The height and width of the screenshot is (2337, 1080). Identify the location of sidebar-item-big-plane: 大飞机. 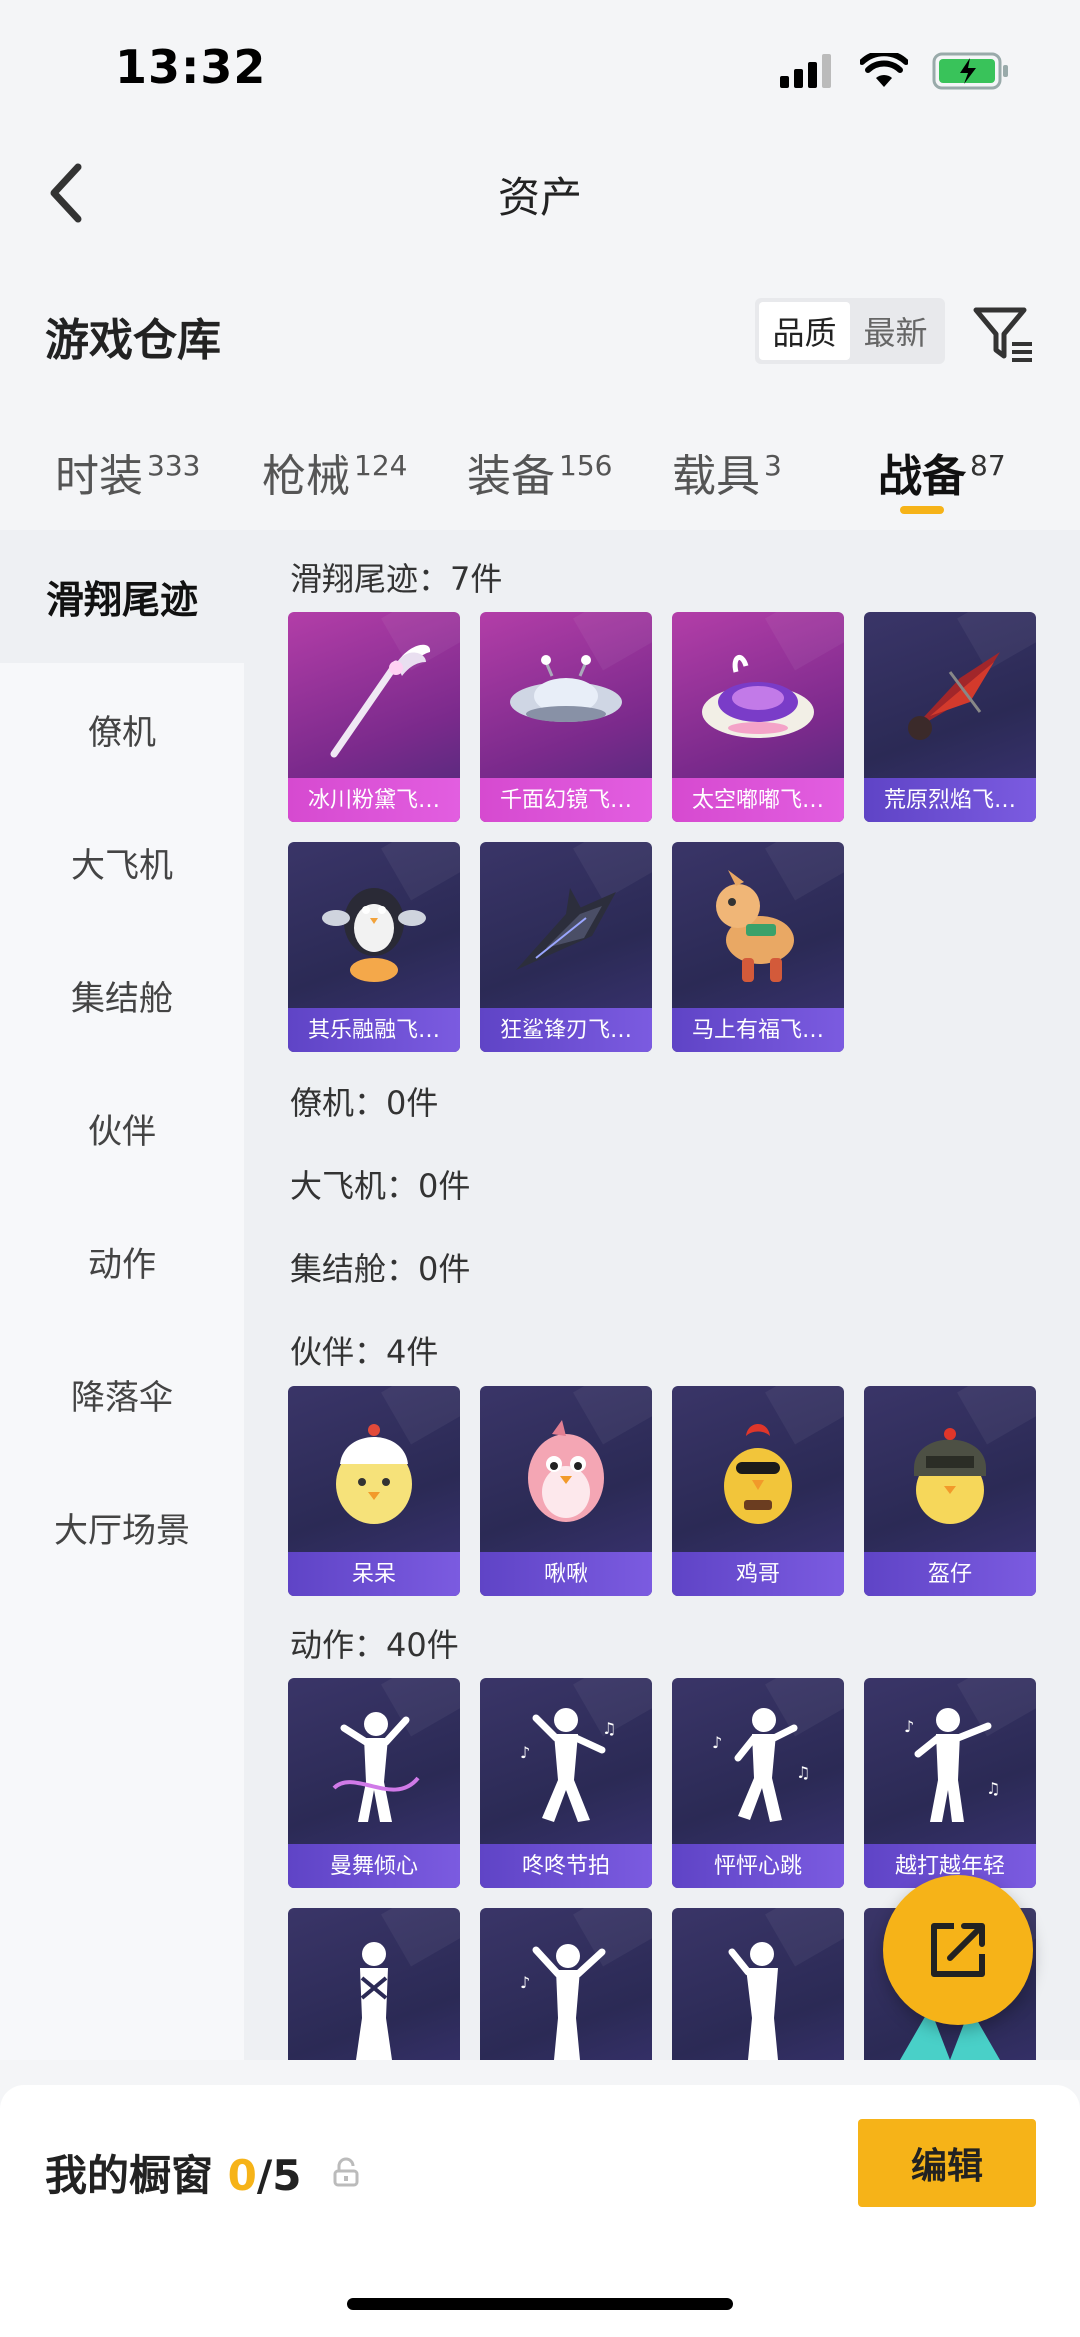
(122, 862).